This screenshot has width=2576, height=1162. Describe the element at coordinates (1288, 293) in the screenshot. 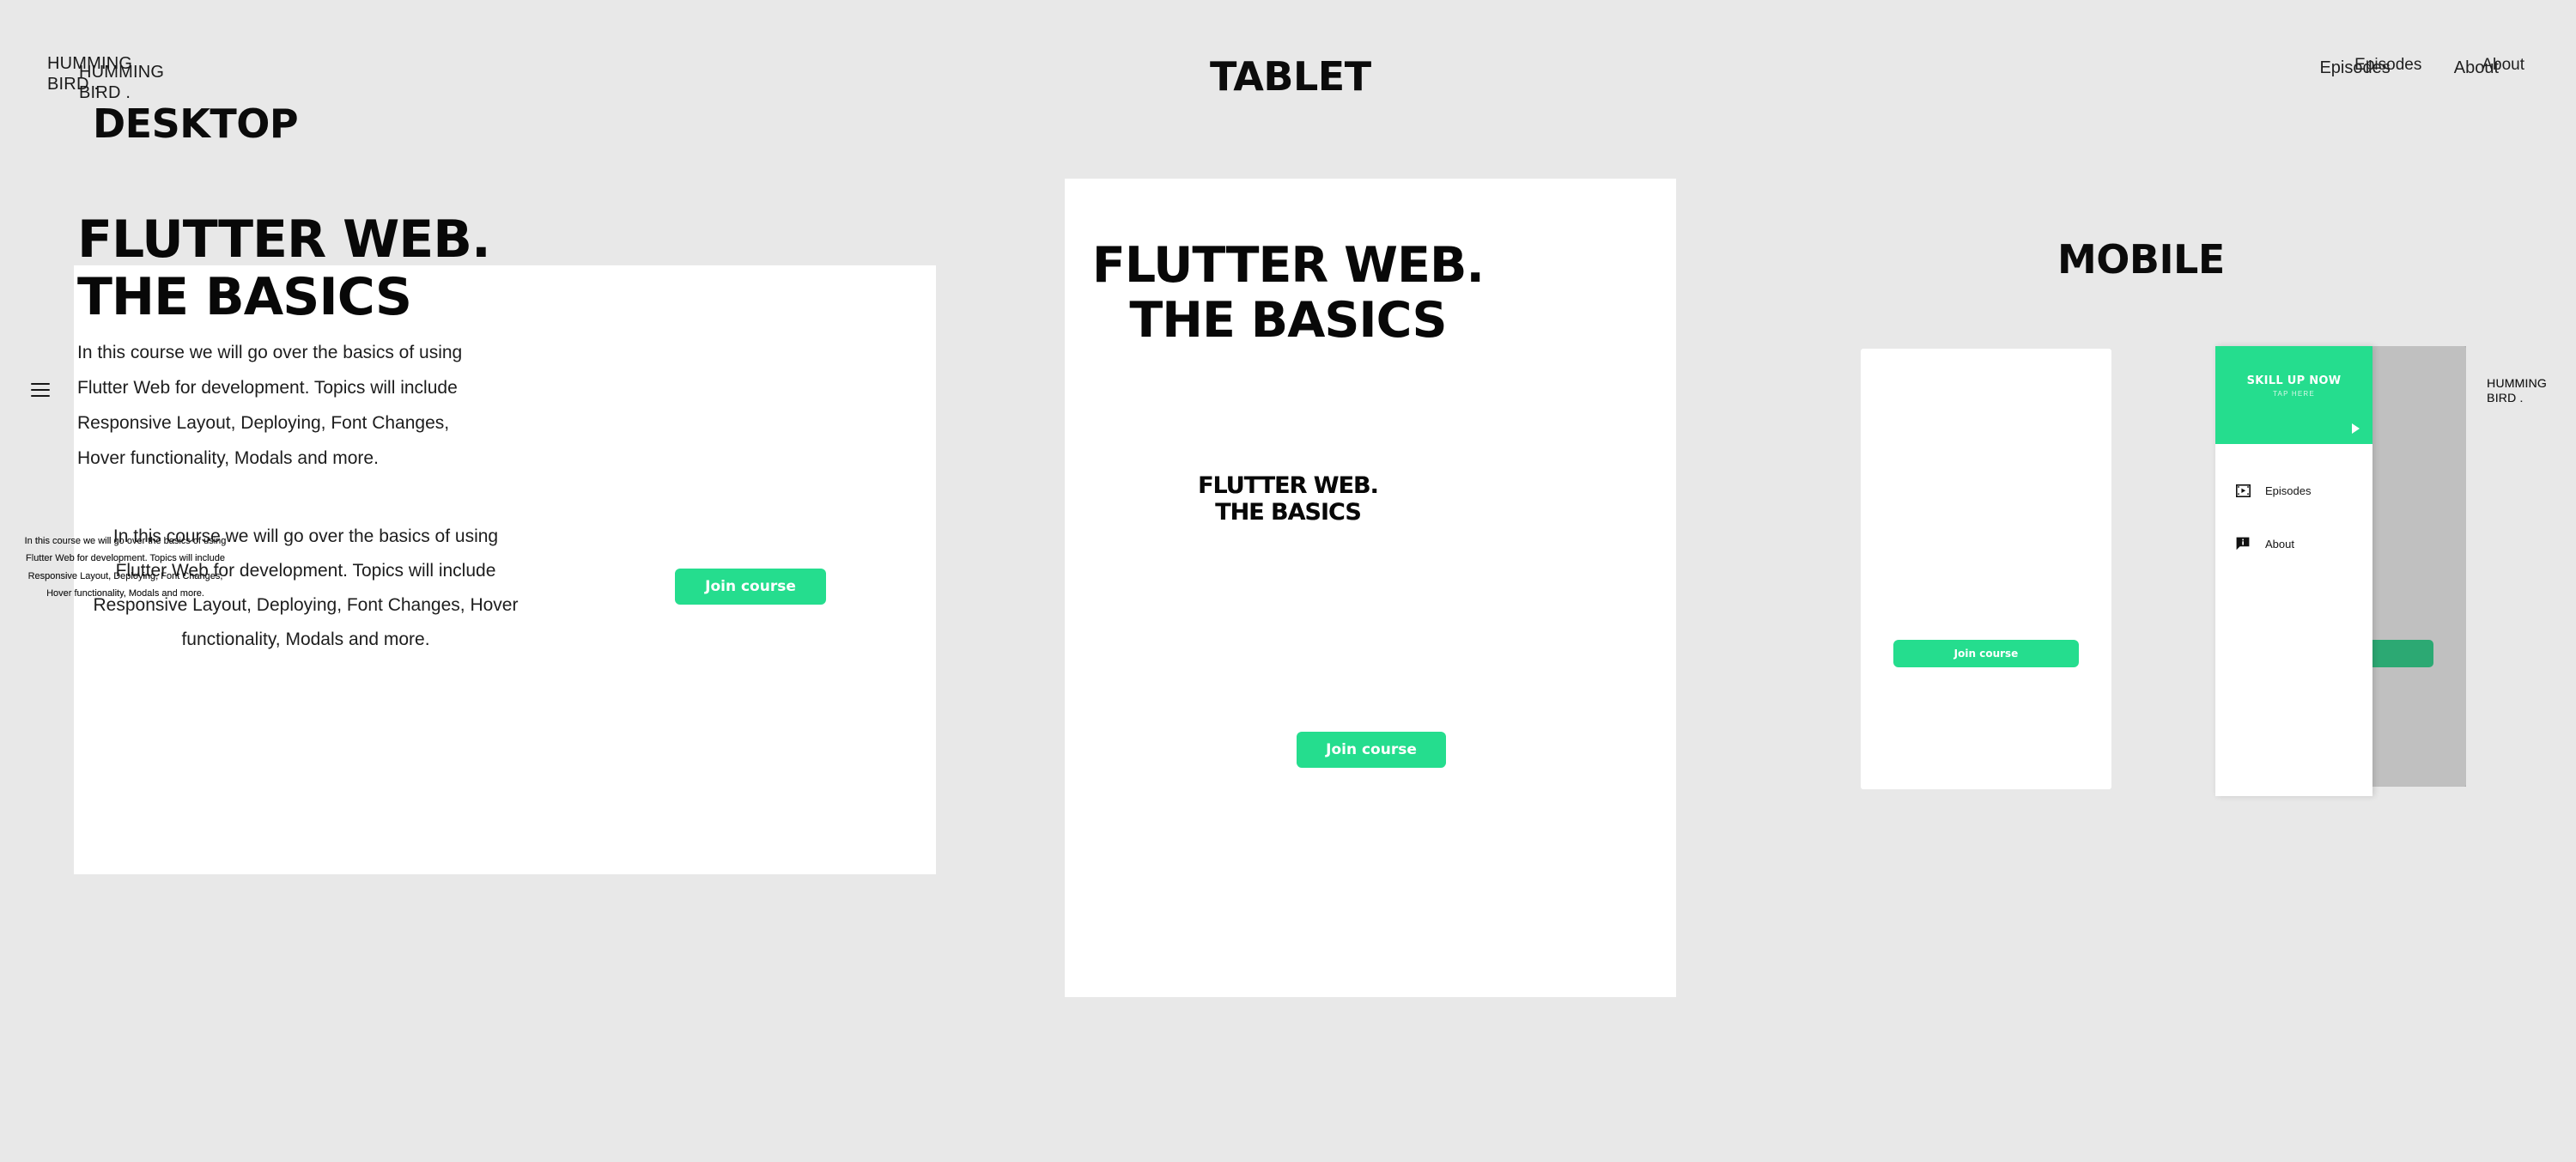

I see `hero-title-tablet: FLUTTER WEB. THE BASICS` at that location.